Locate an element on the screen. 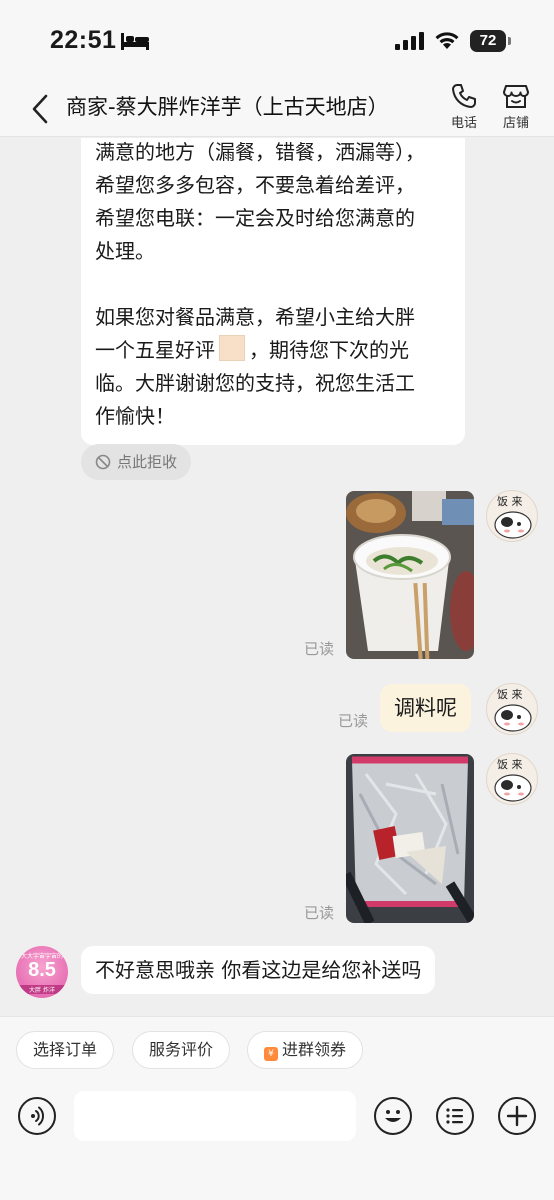  join-group-label: 进群领券 is located at coordinates (314, 1049).